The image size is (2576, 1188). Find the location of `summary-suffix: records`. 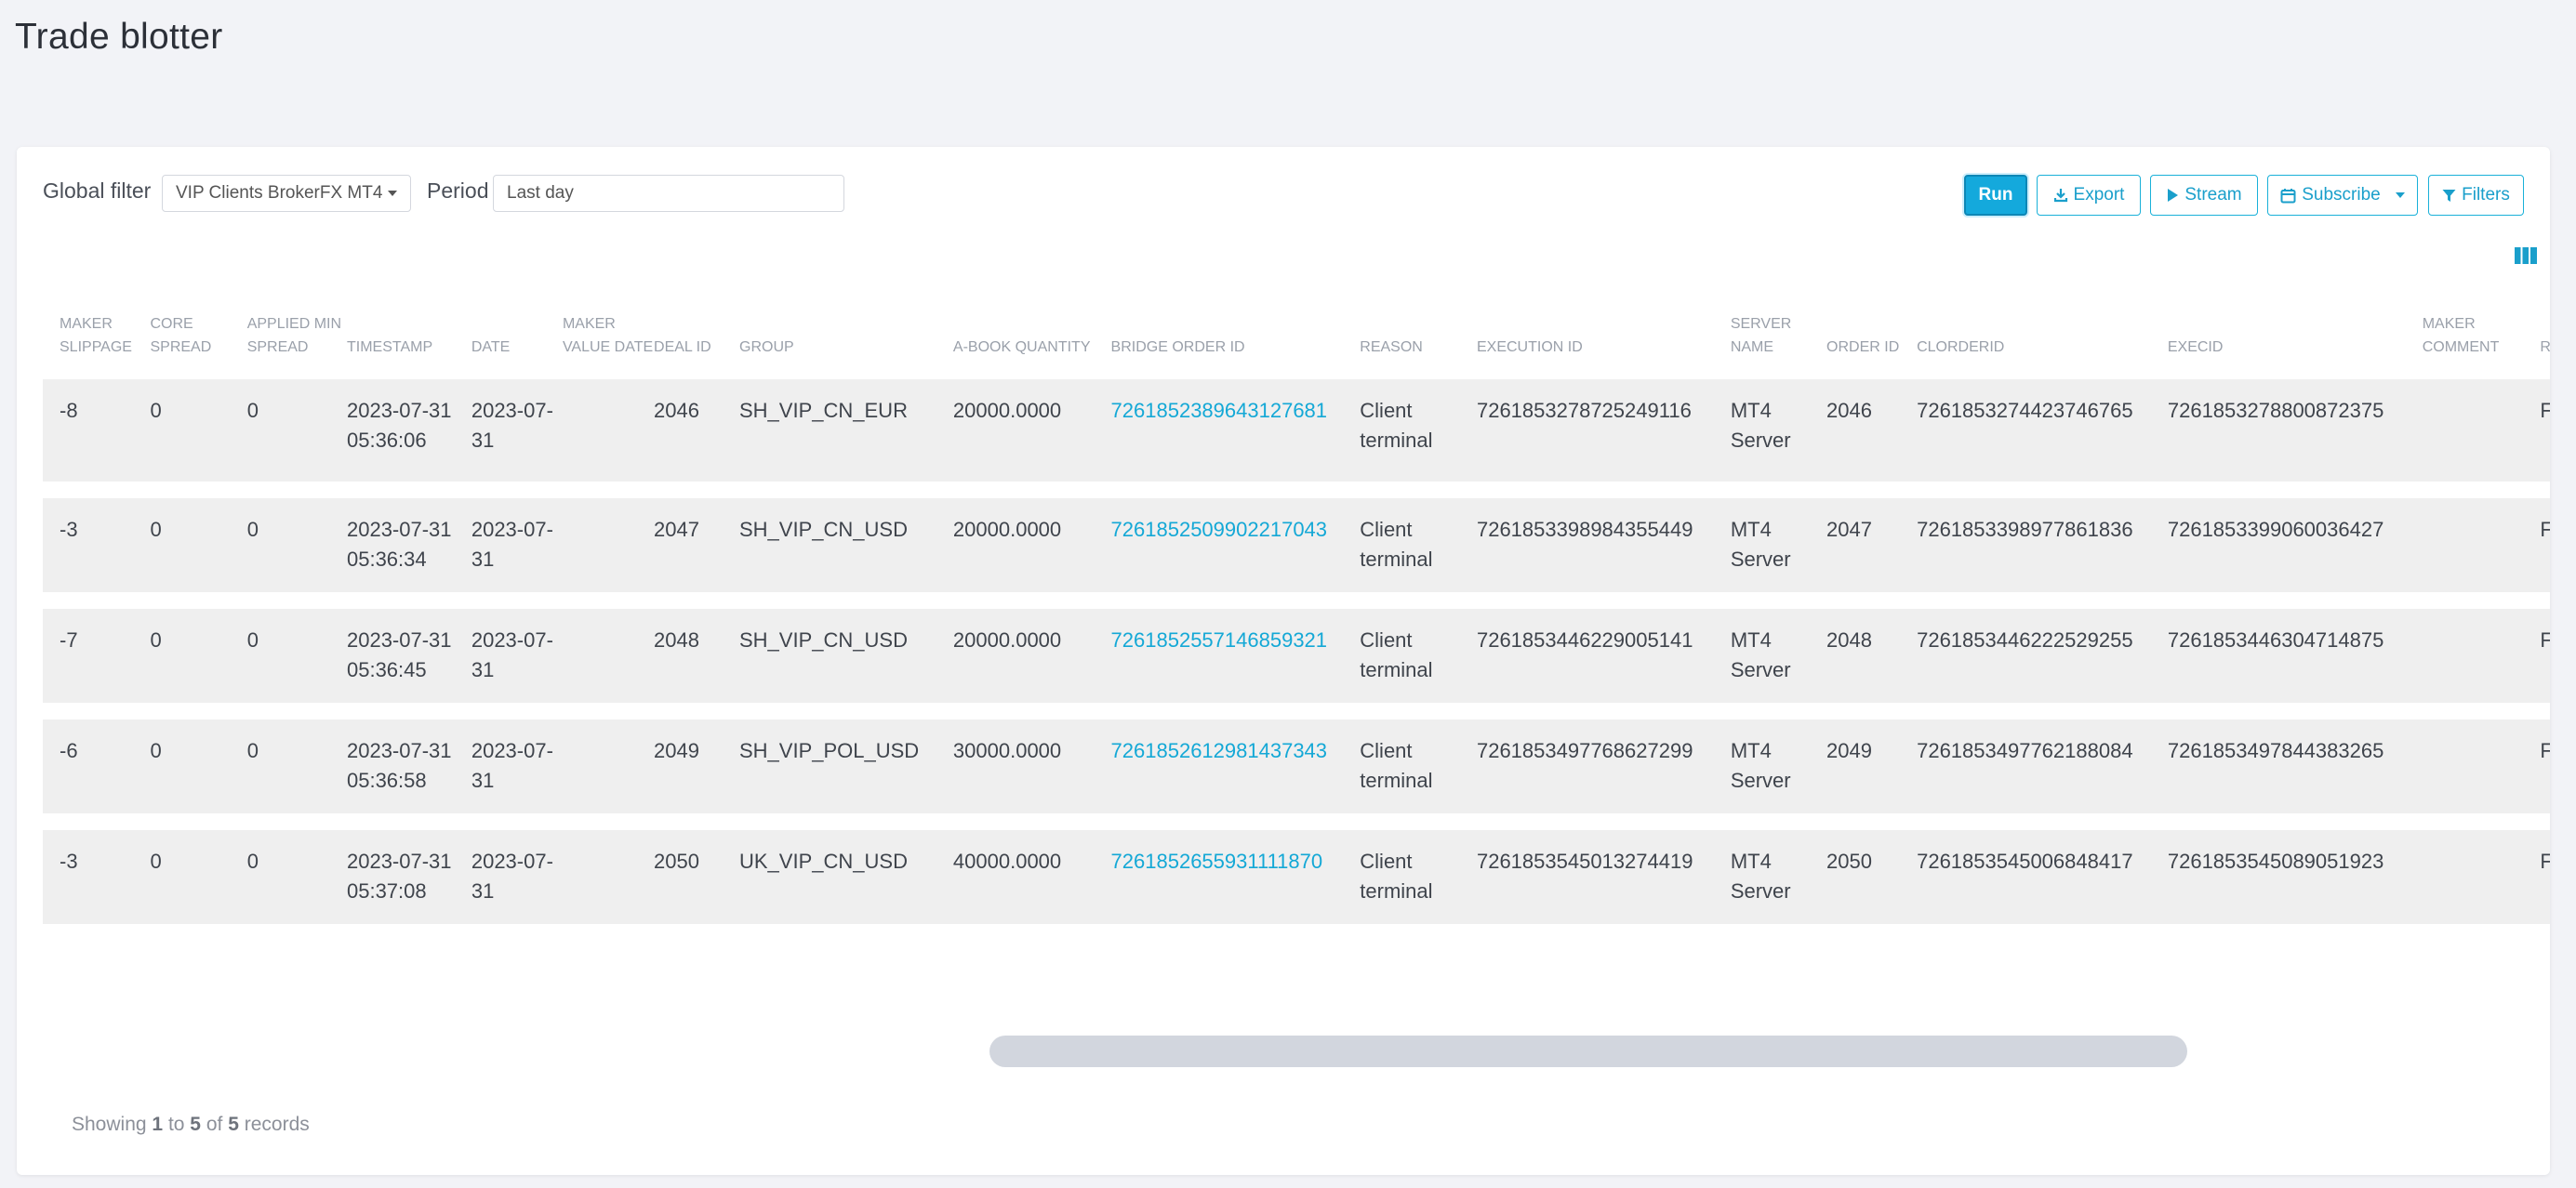

summary-suffix: records is located at coordinates (277, 1124).